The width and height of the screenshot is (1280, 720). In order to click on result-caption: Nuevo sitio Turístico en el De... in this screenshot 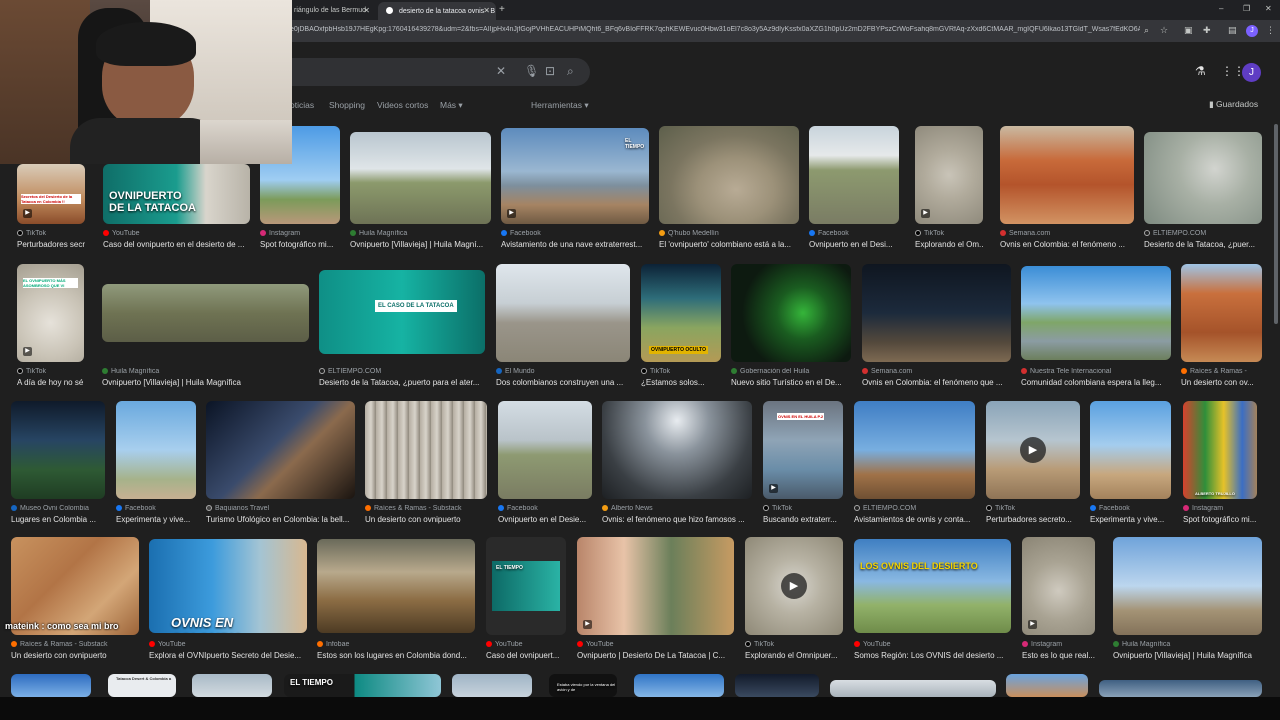, I will do `click(791, 382)`.